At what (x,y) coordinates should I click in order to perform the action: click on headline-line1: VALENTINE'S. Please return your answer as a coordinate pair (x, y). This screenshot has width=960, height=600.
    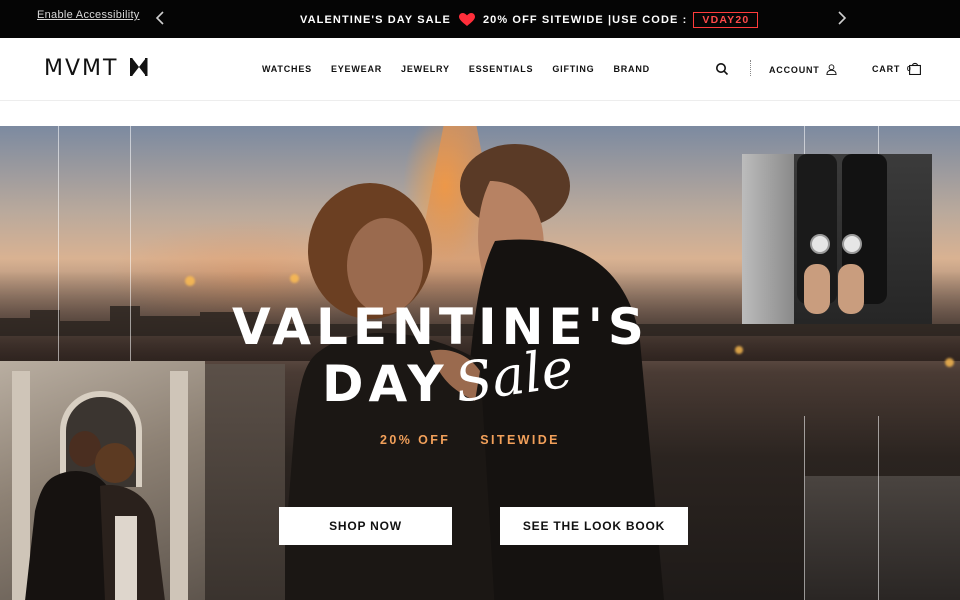
    Looking at the image, I should click on (440, 327).